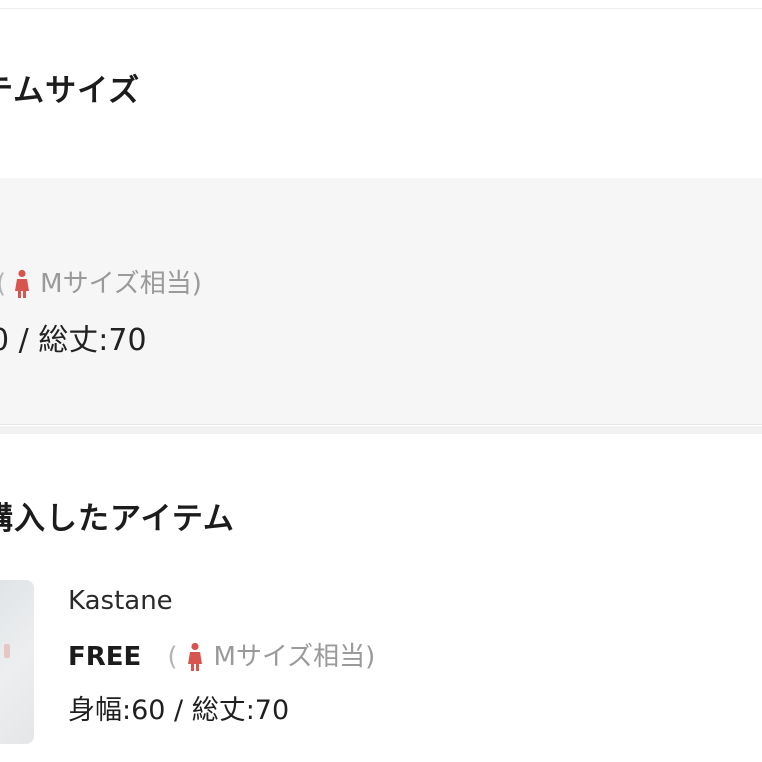 The width and height of the screenshot is (762, 762). What do you see at coordinates (121, 284) in the screenshot?
I see `size-equivalent-text: Mサイズ相当)` at bounding box center [121, 284].